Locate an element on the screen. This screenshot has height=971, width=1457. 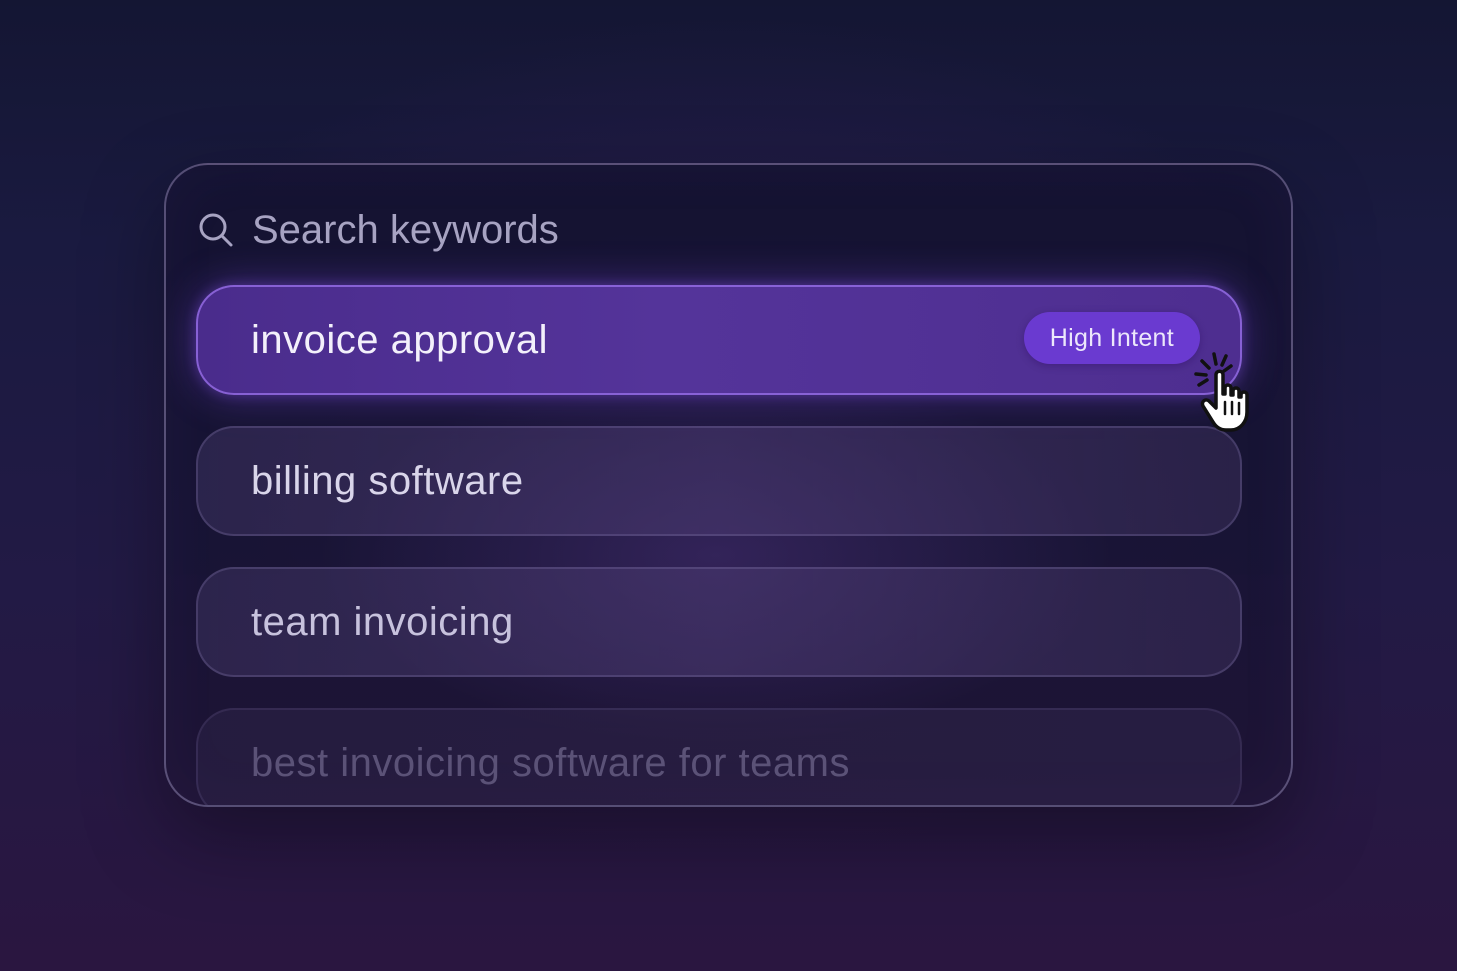
keyword-item-invoice-approval: invoice approval High Intent is located at coordinates (719, 340).